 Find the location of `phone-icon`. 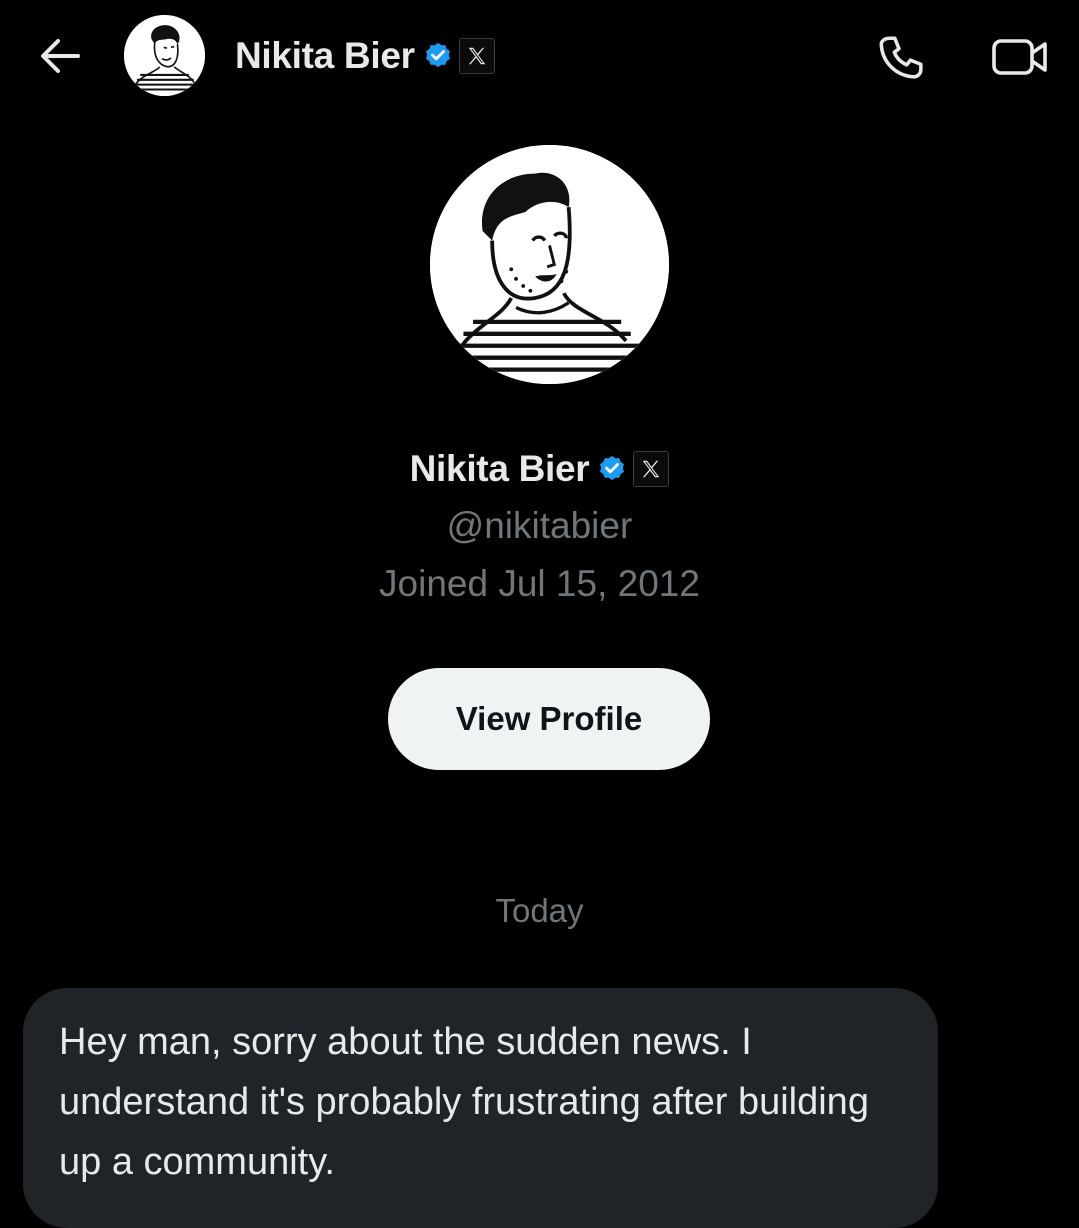

phone-icon is located at coordinates (901, 57).